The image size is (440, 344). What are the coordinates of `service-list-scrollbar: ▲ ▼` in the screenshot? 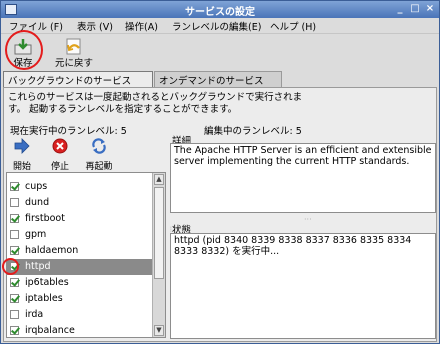 It's located at (158, 255).